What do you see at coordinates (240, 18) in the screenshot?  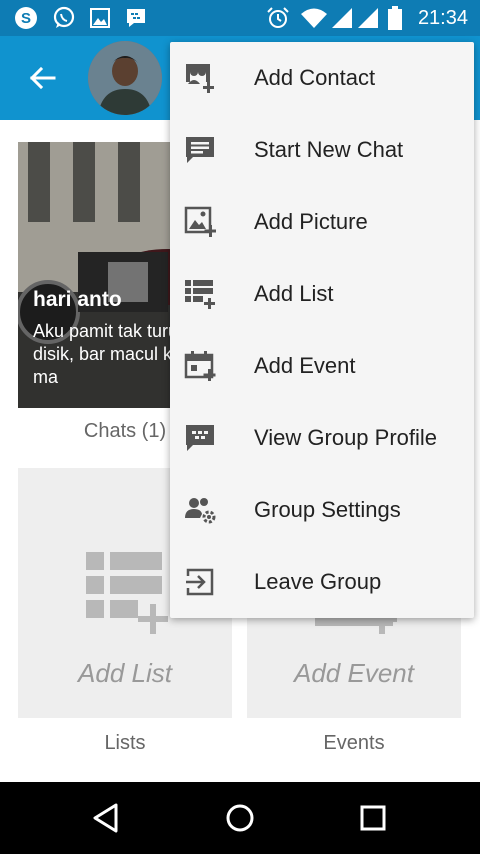 I see `status-bar: S 21:34` at bounding box center [240, 18].